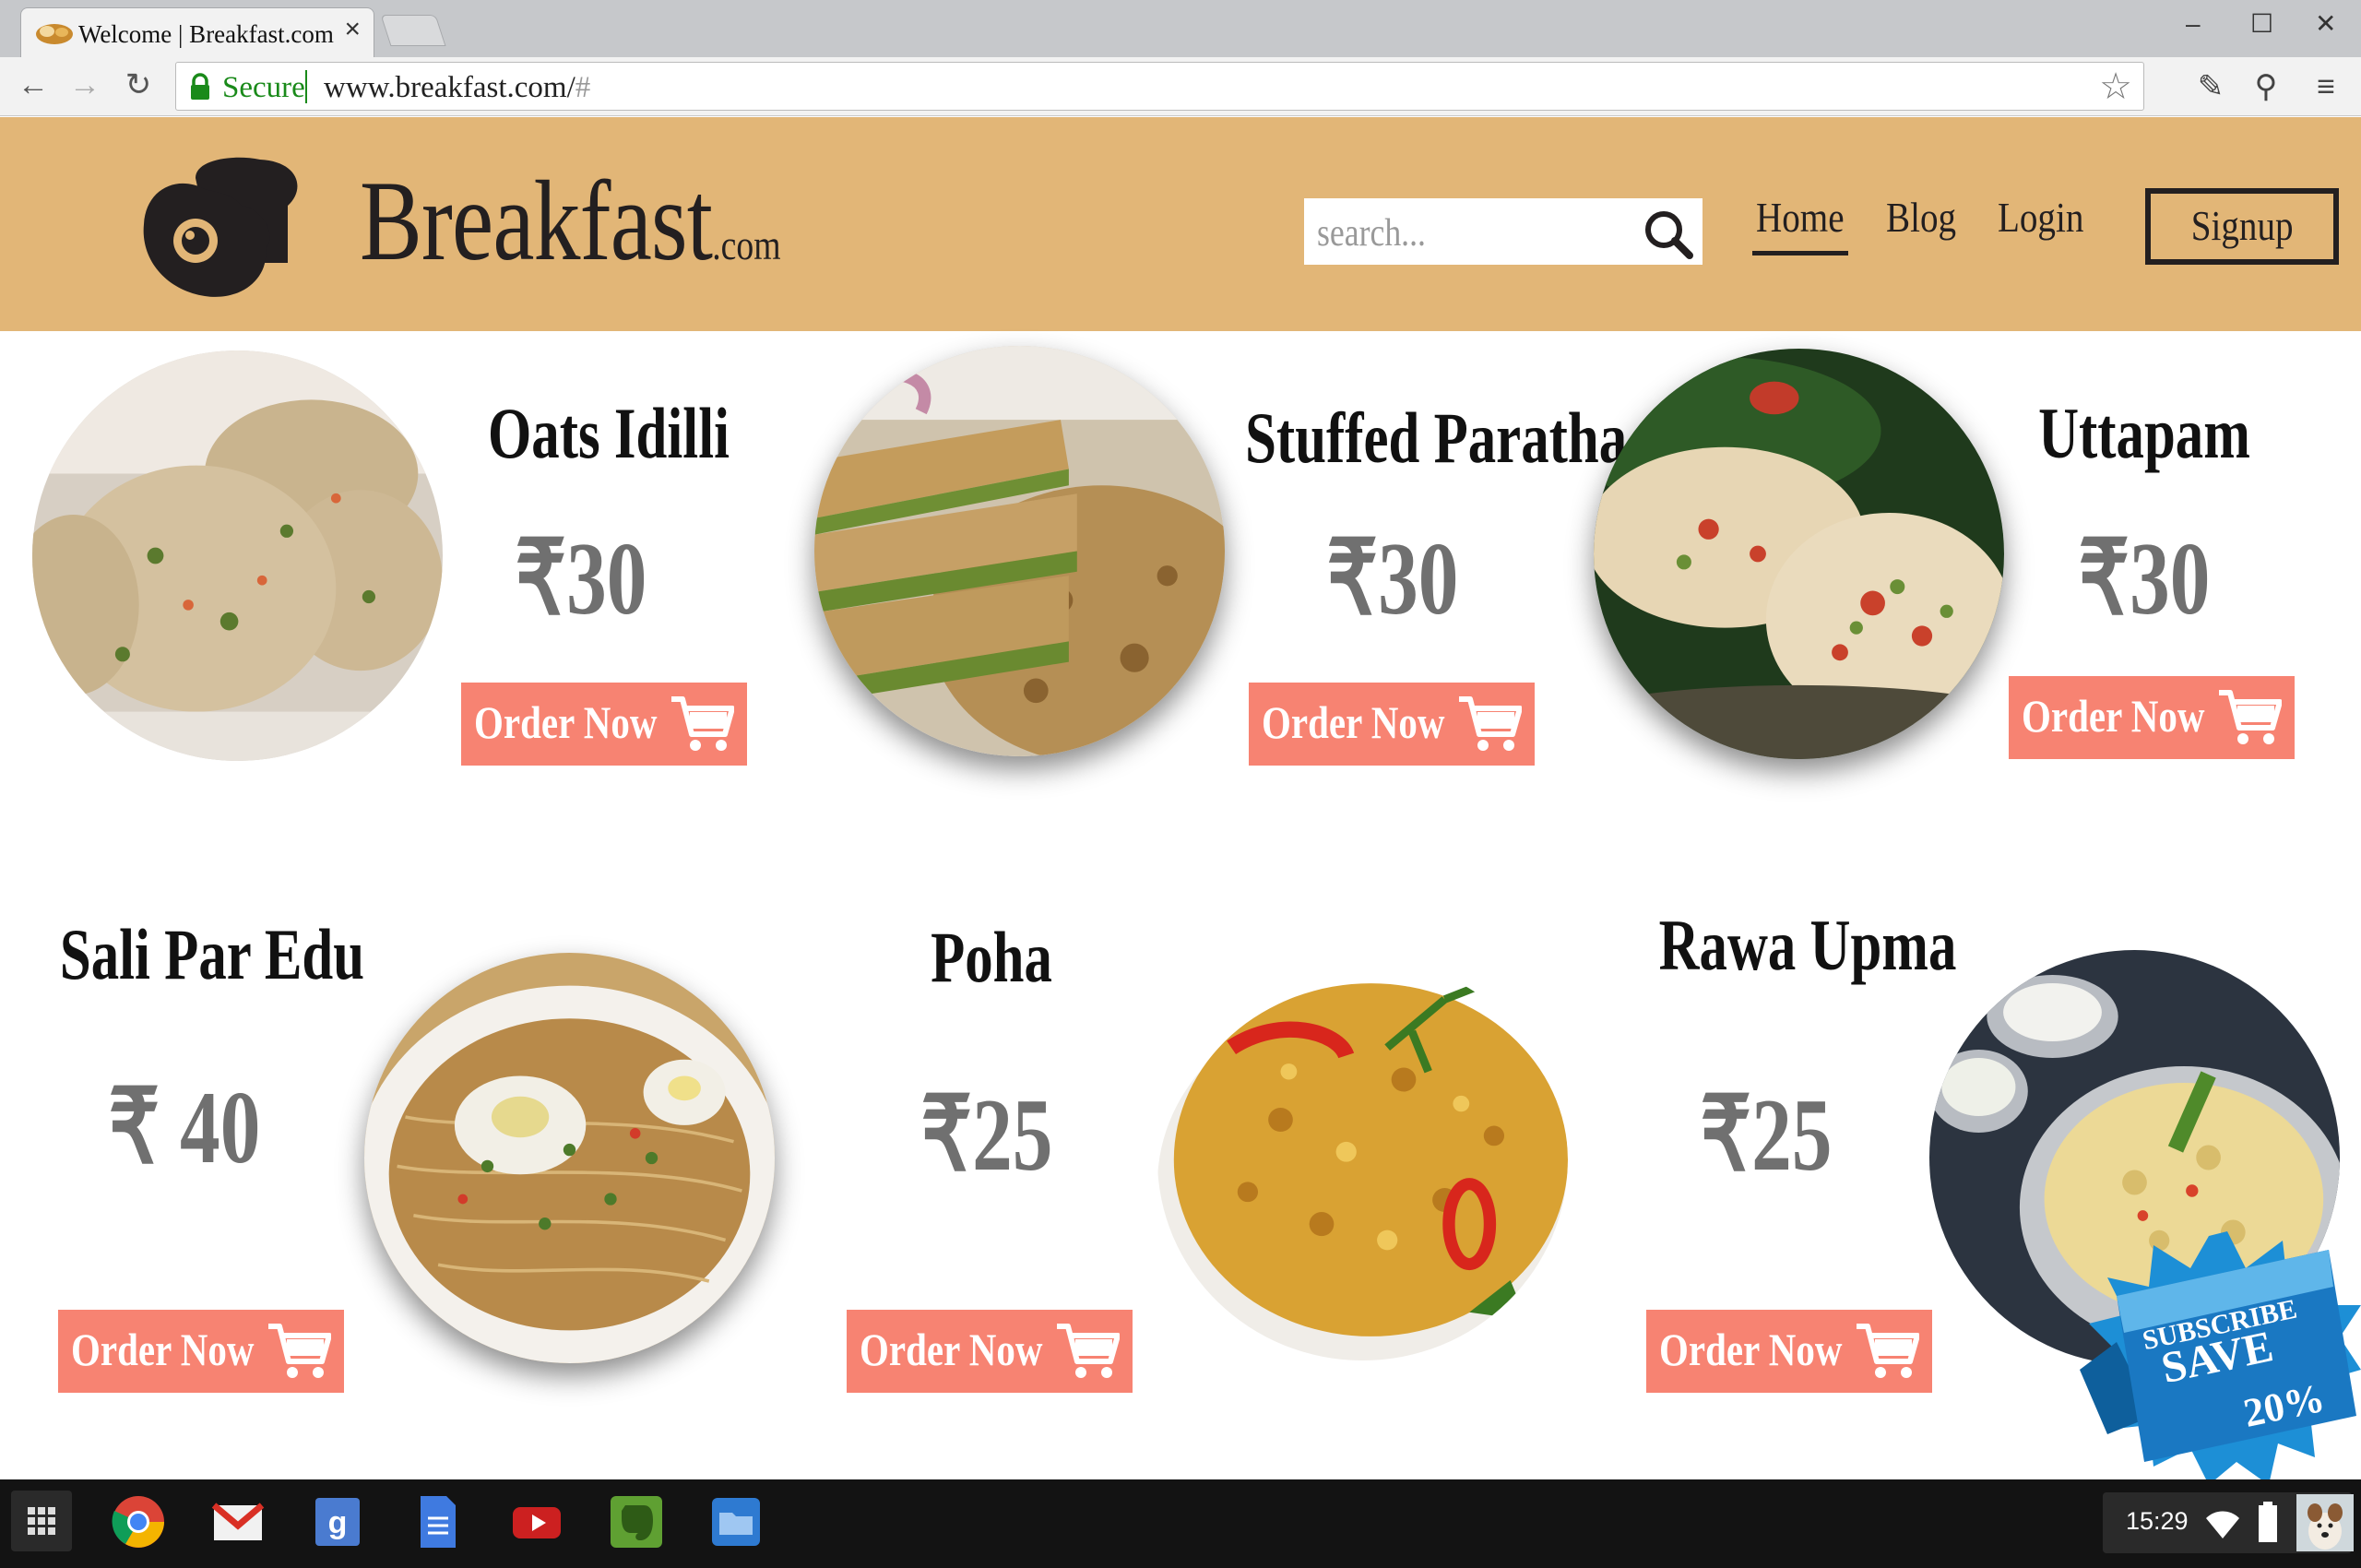 This screenshot has width=2361, height=1568. I want to click on tab-title: Welcome | Breakfast.com, so click(206, 34).